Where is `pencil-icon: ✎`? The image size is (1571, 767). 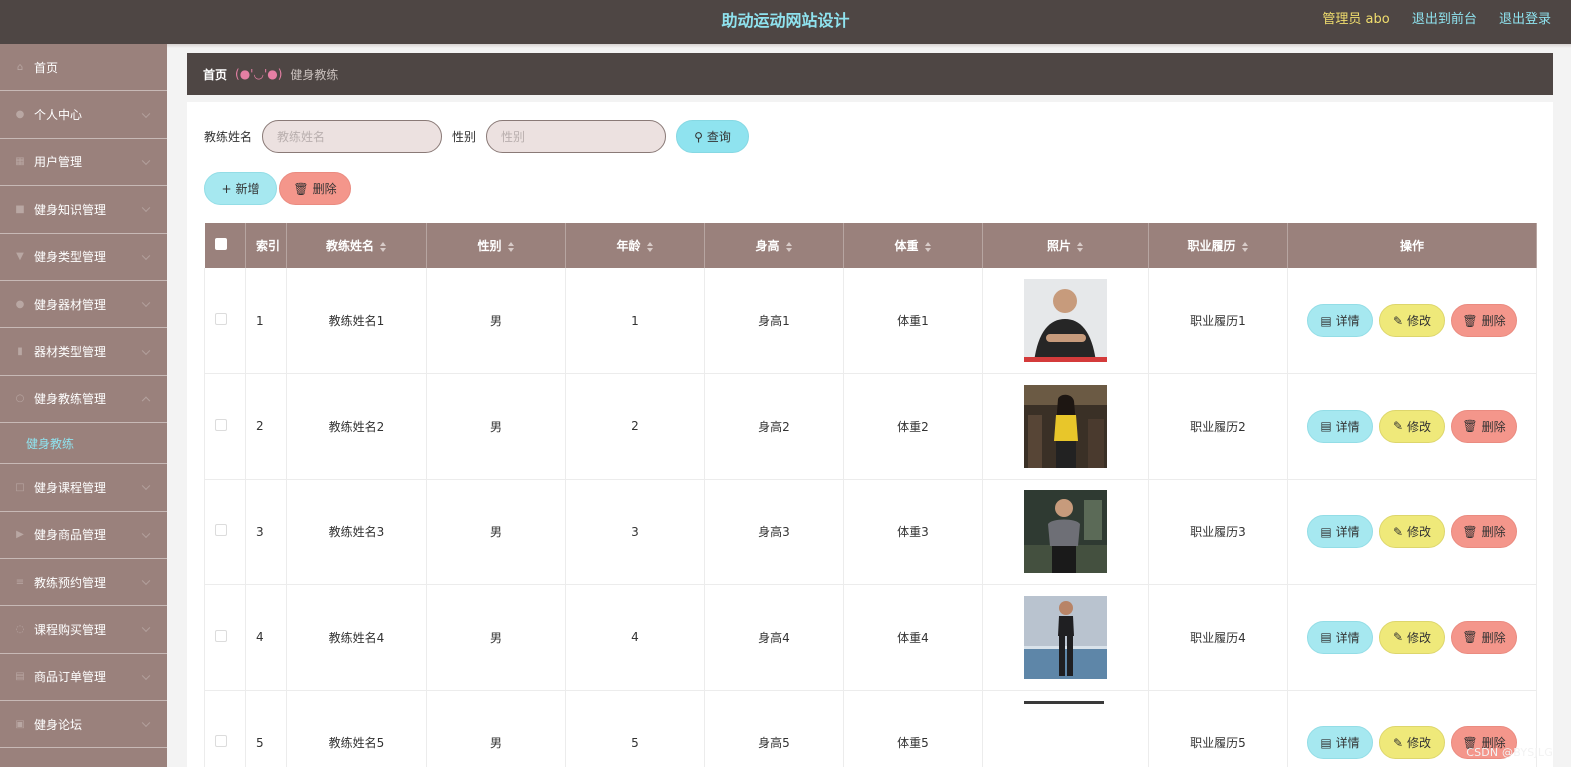 pencil-icon: ✎ is located at coordinates (1398, 742).